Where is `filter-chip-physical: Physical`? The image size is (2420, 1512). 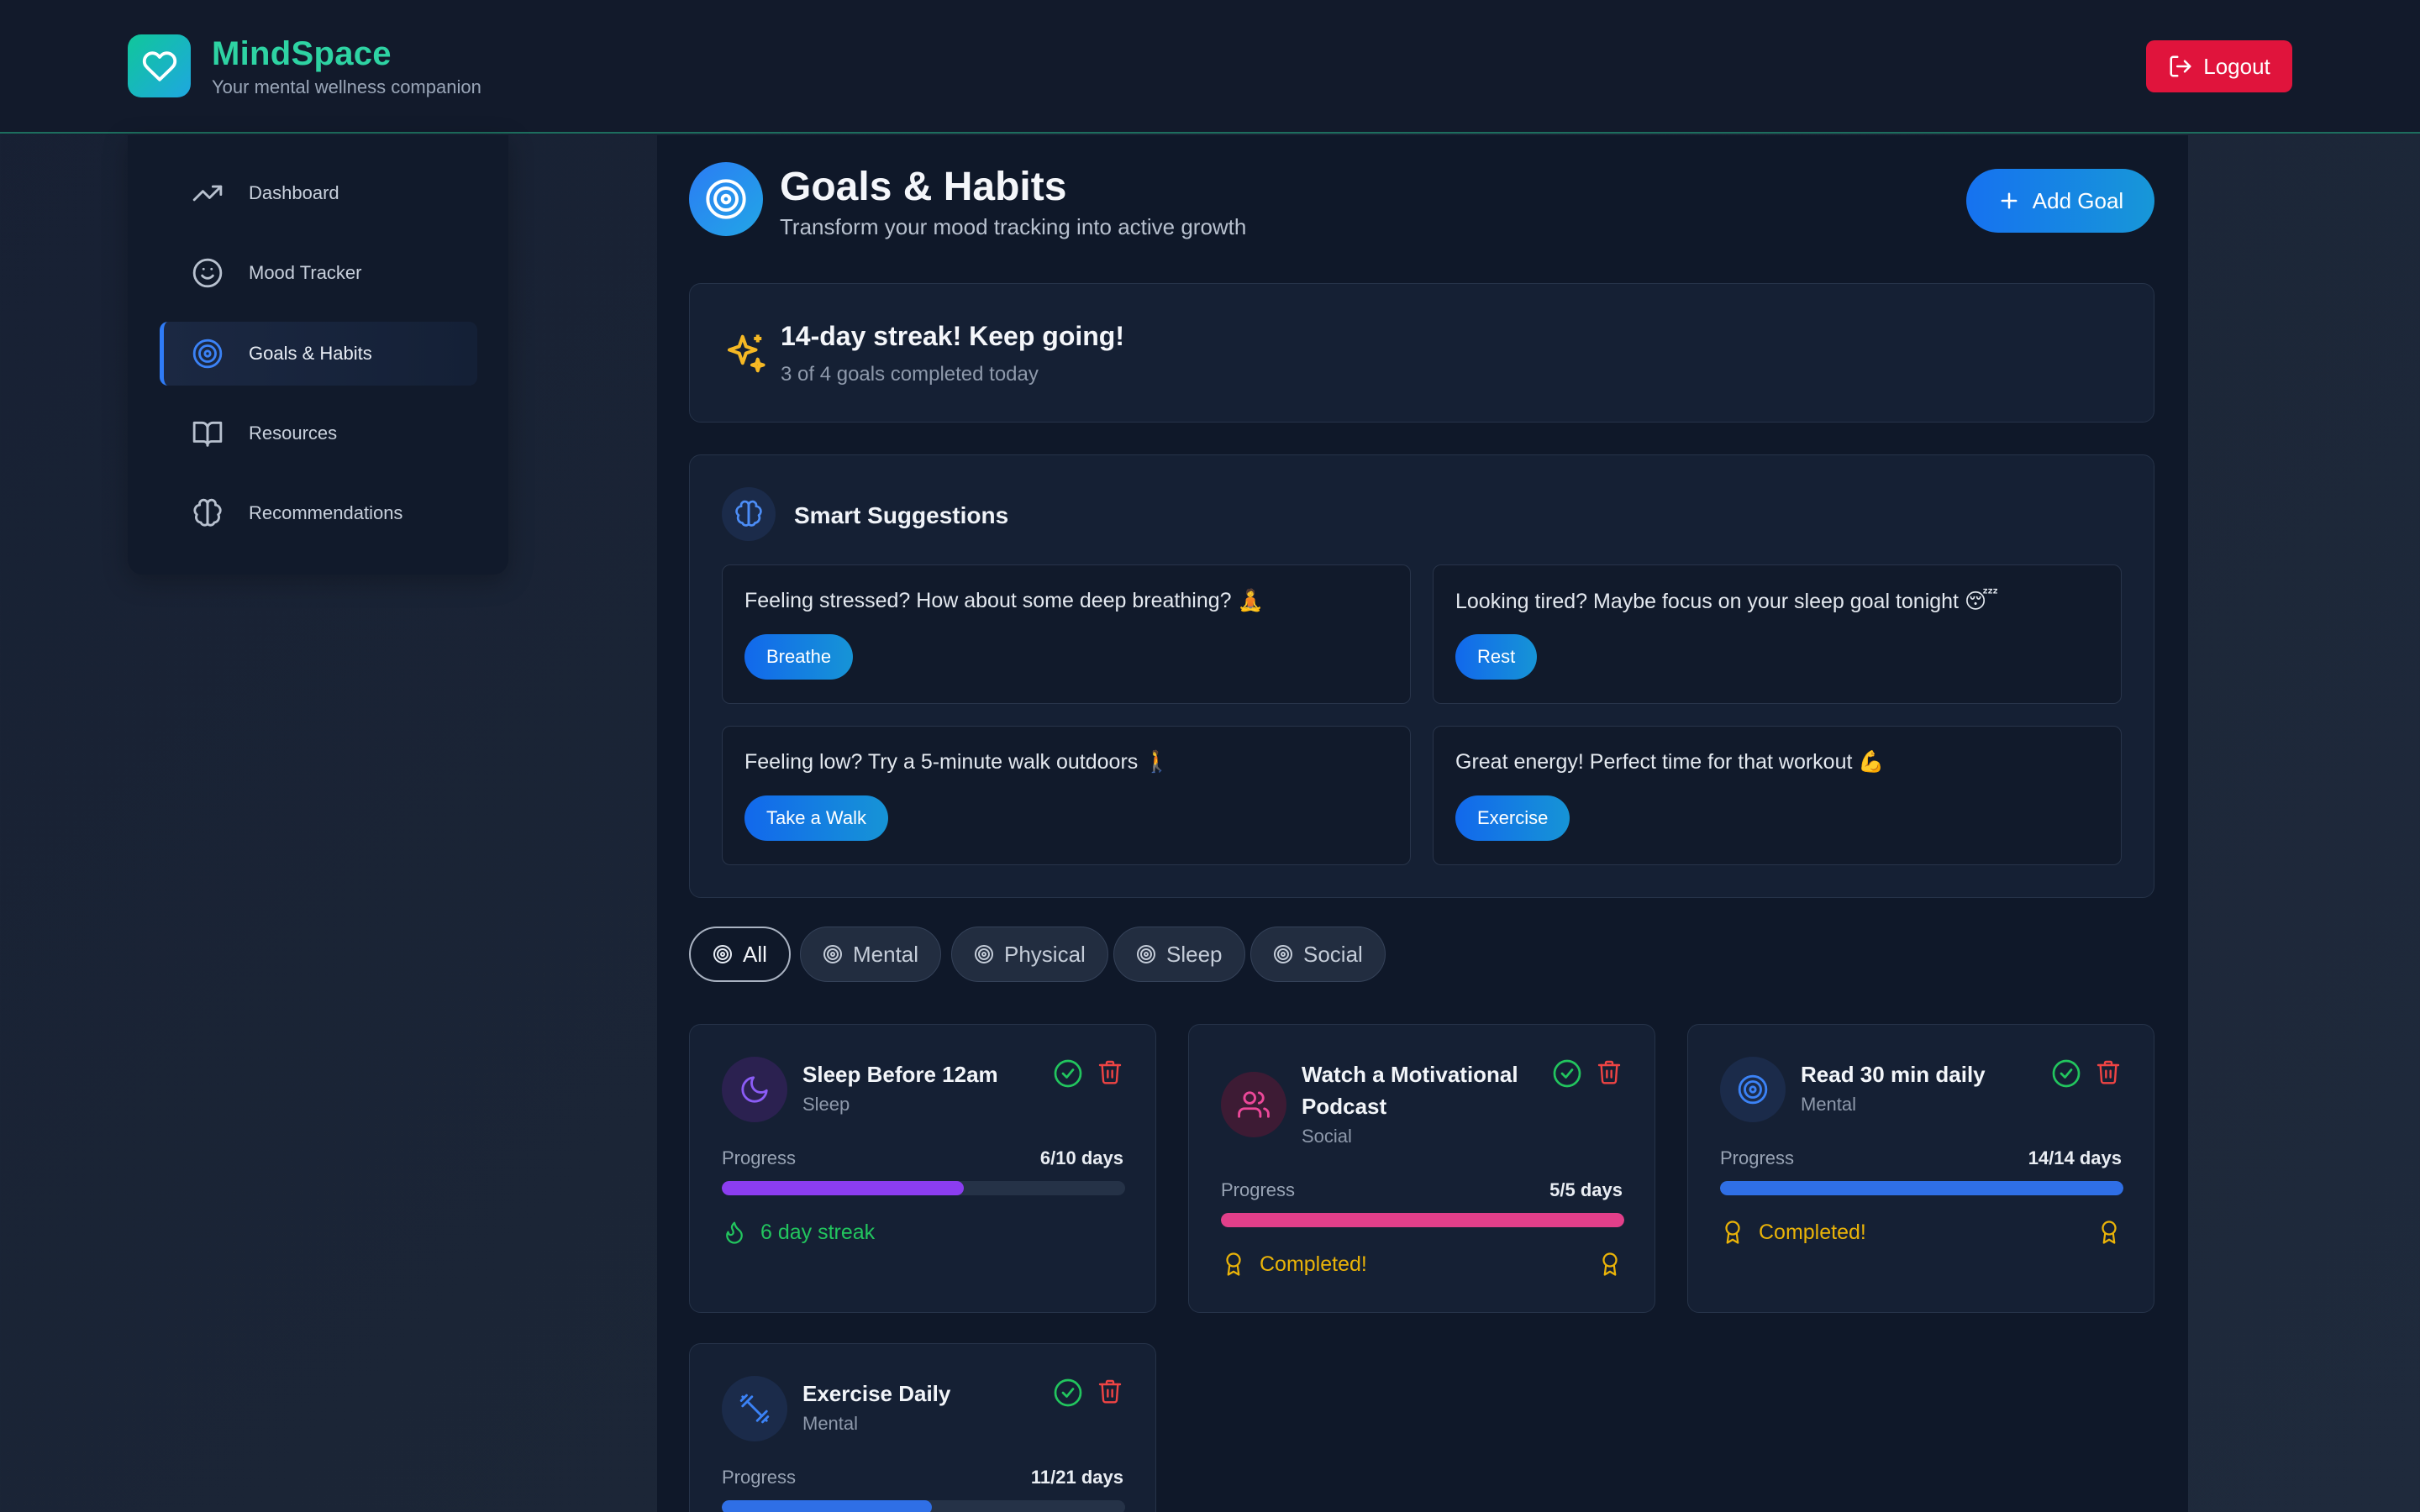
filter-chip-physical: Physical is located at coordinates (1029, 954).